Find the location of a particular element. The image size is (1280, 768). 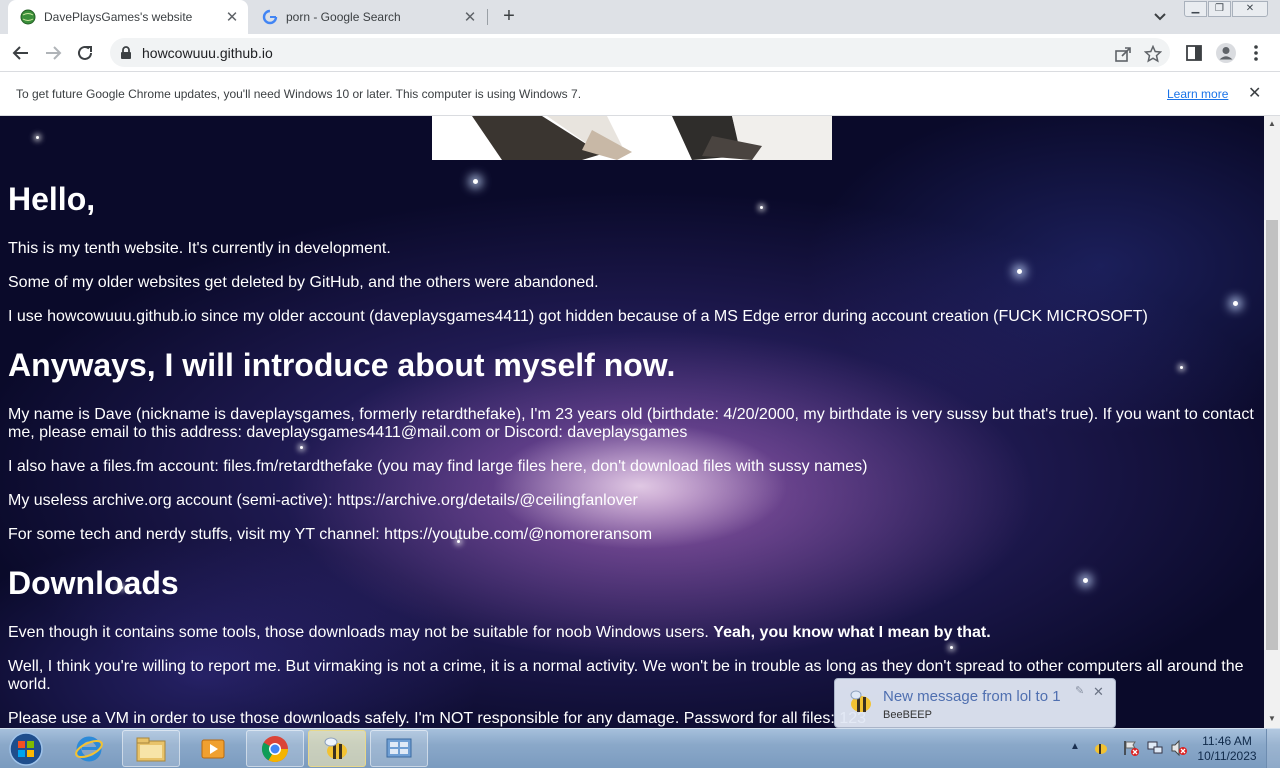

start-orb-icon is located at coordinates (26, 749).